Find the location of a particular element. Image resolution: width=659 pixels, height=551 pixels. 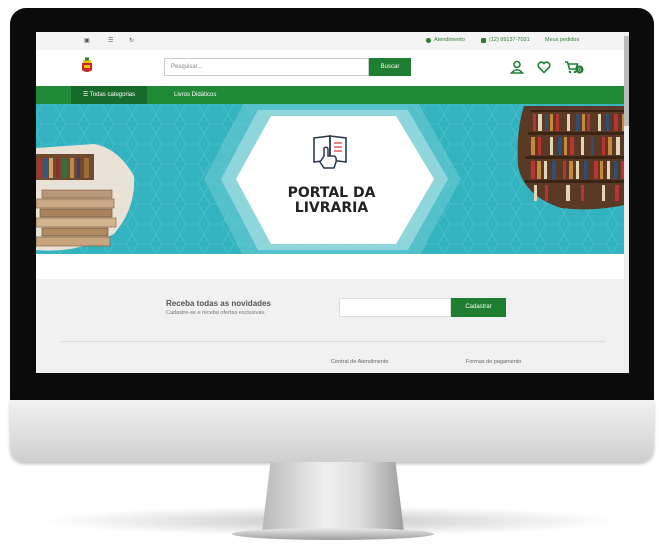

phone-link: (12) 99137-7031 is located at coordinates (505, 40).